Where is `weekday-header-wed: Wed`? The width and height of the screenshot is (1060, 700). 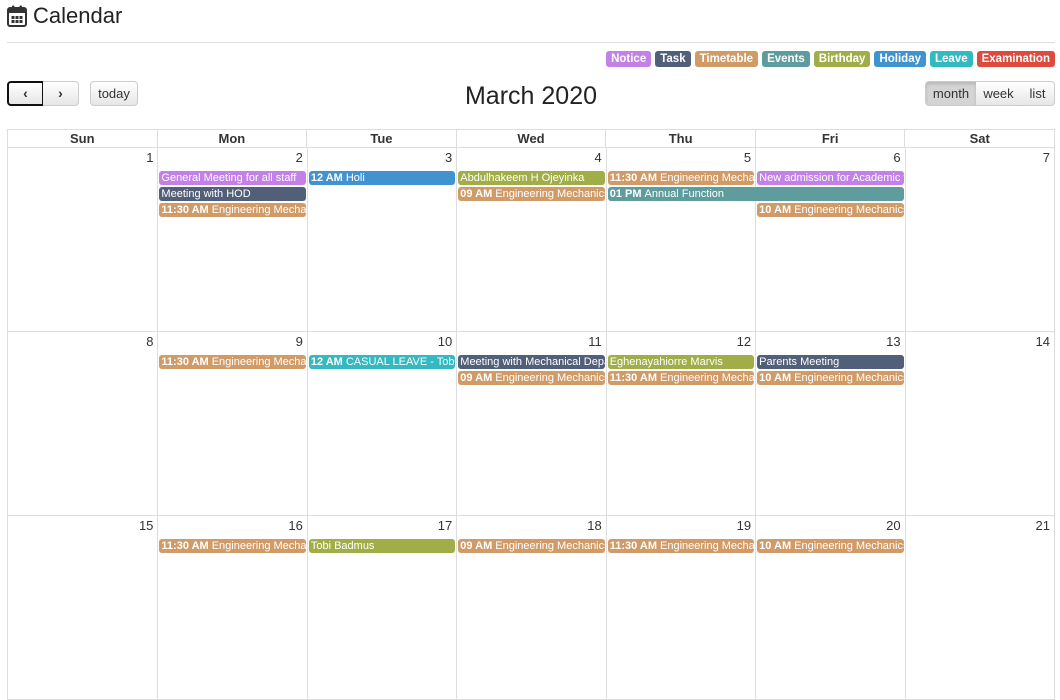
weekday-header-wed: Wed is located at coordinates (530, 138).